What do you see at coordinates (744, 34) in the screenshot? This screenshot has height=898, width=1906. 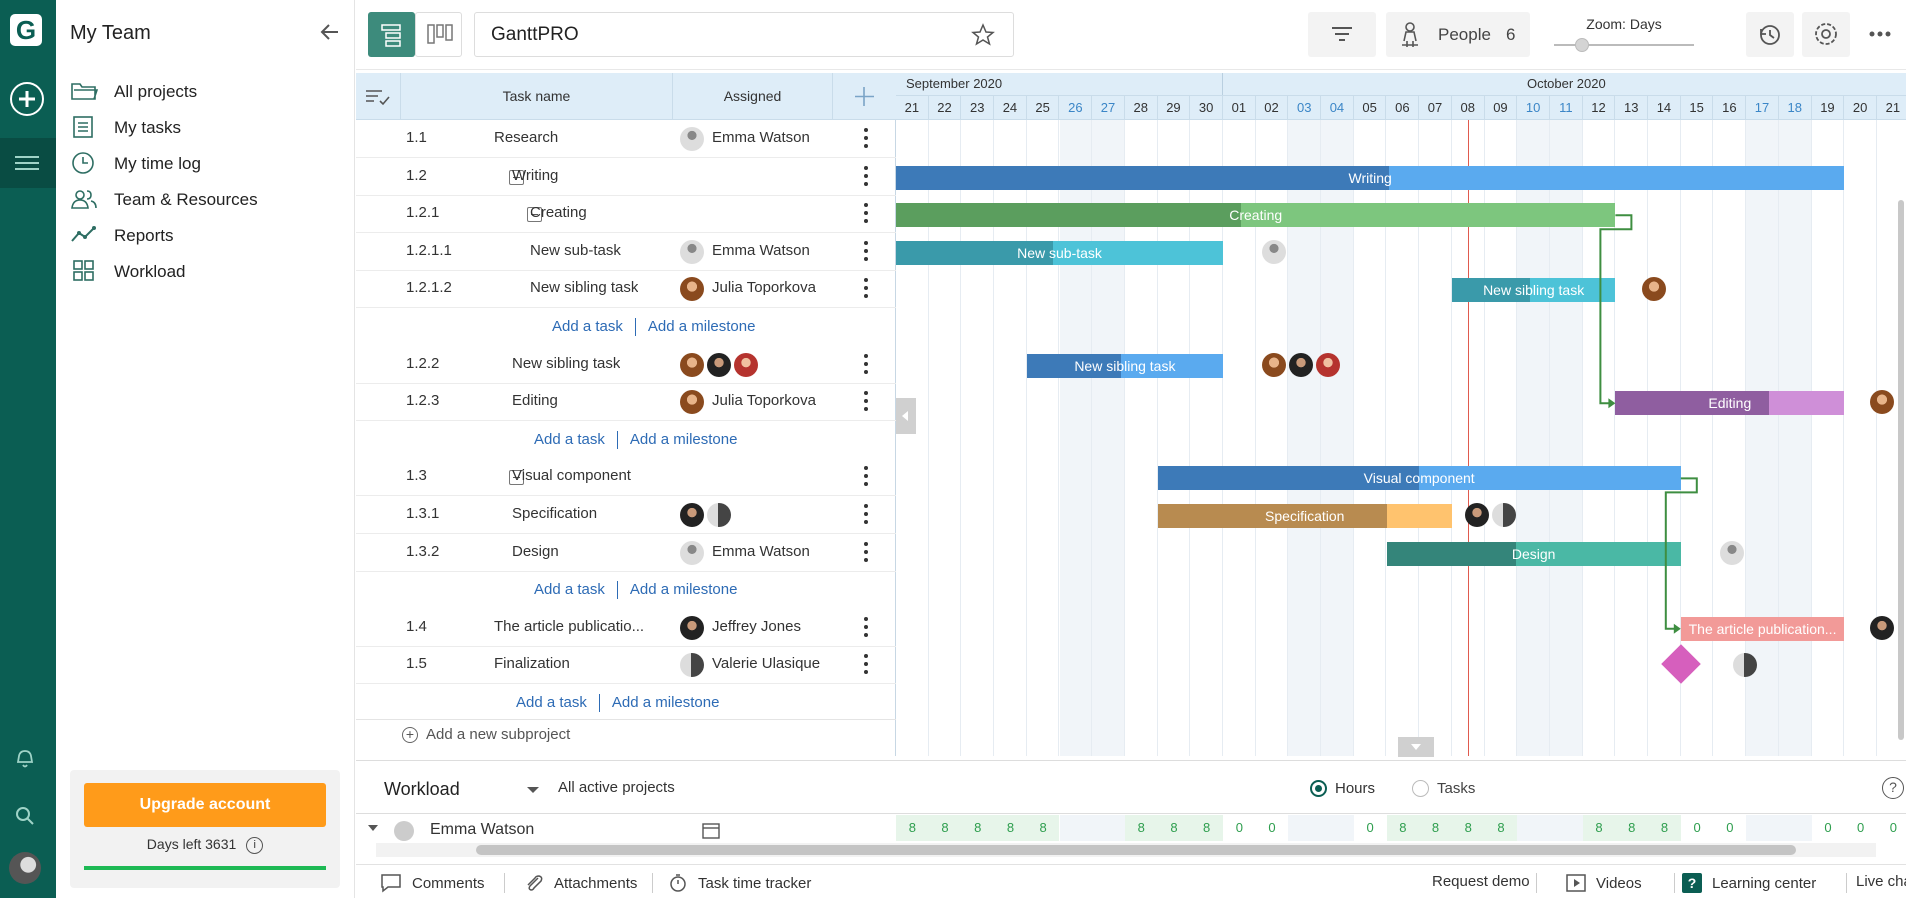 I see `project-title: GanttPRO` at bounding box center [744, 34].